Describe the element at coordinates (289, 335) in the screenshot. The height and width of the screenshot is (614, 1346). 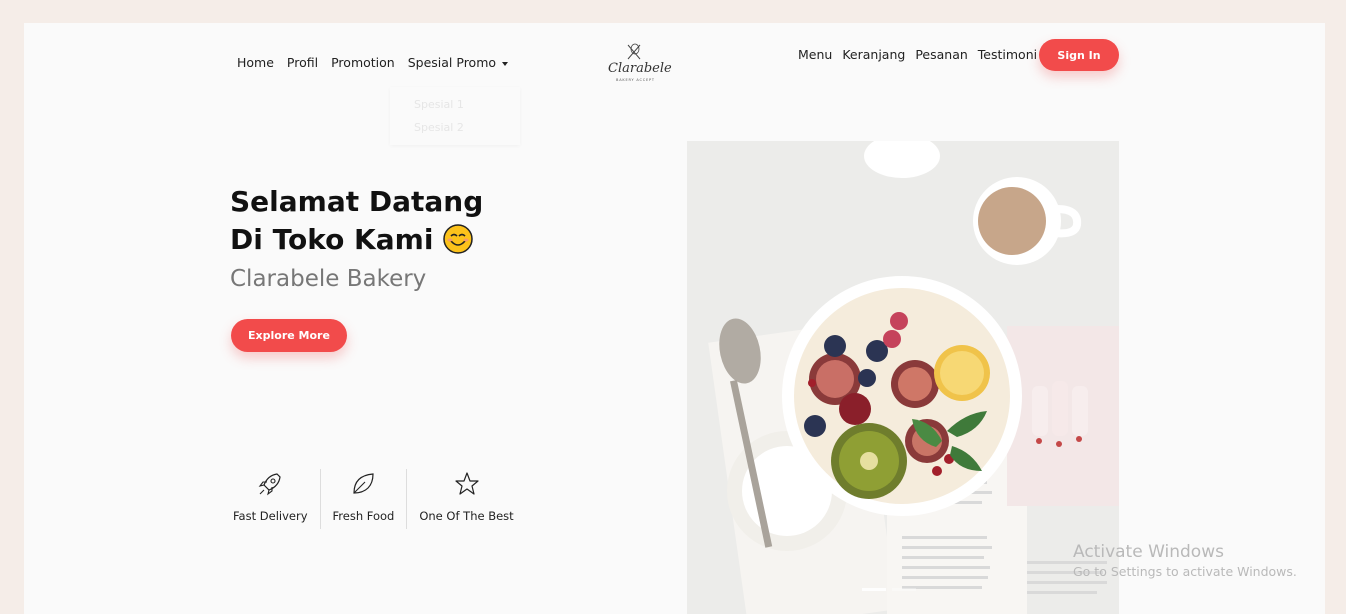
I see `explore-more-button: Explore More` at that location.